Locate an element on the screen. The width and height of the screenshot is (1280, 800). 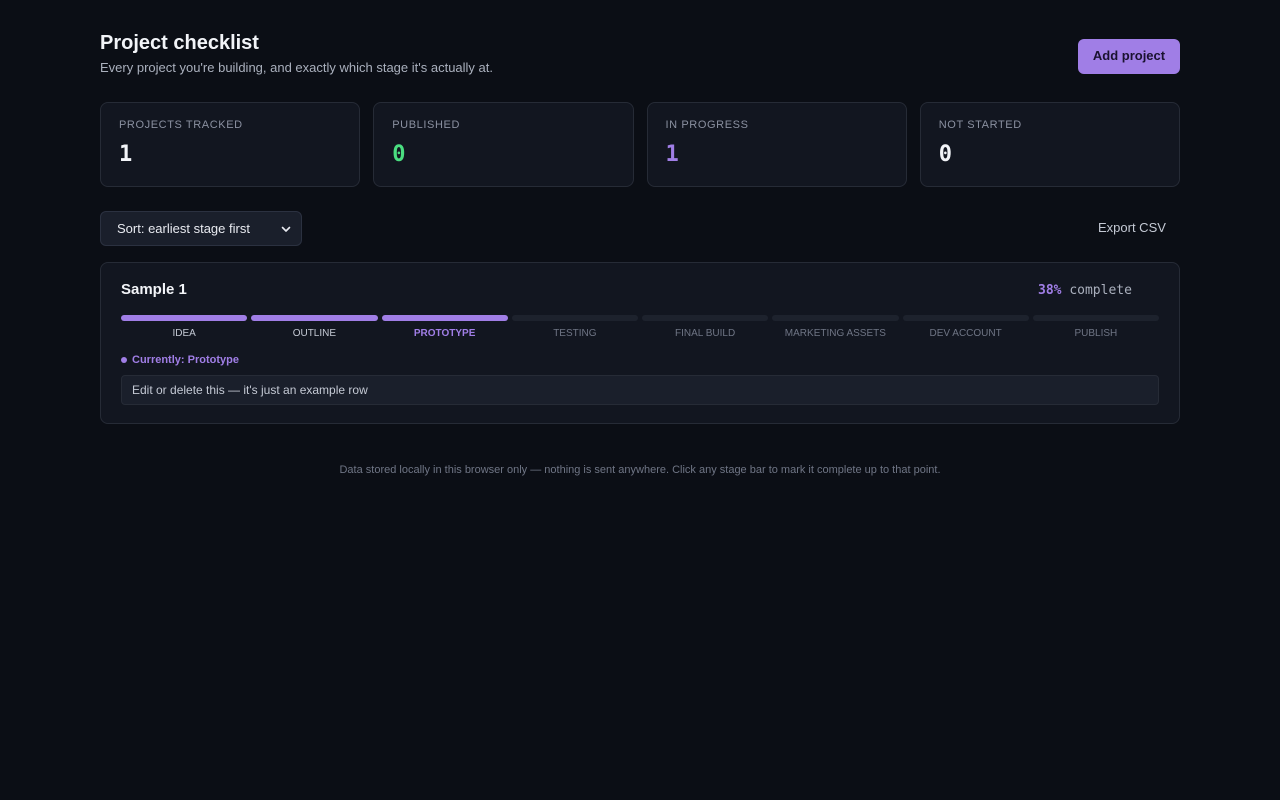
stage-label: PUBLISH is located at coordinates (1096, 333).